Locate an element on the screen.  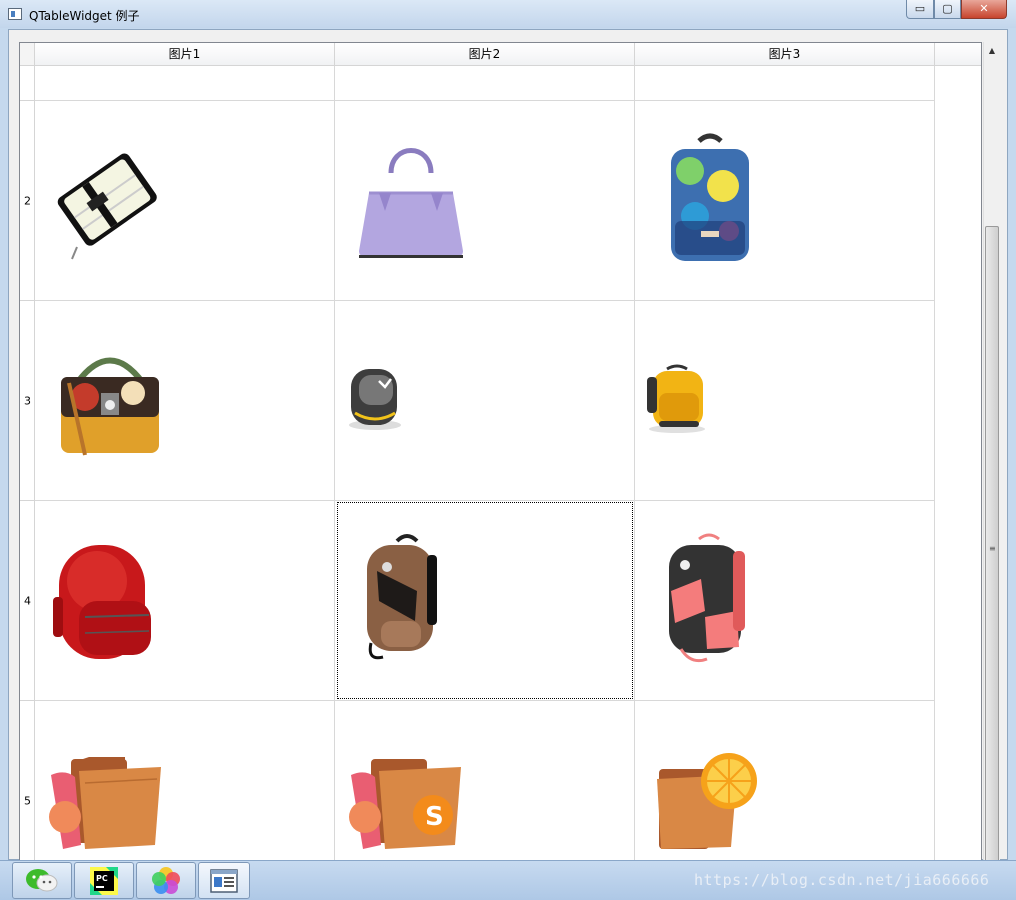
row-header-3: 3 is located at coordinates (27, 401).